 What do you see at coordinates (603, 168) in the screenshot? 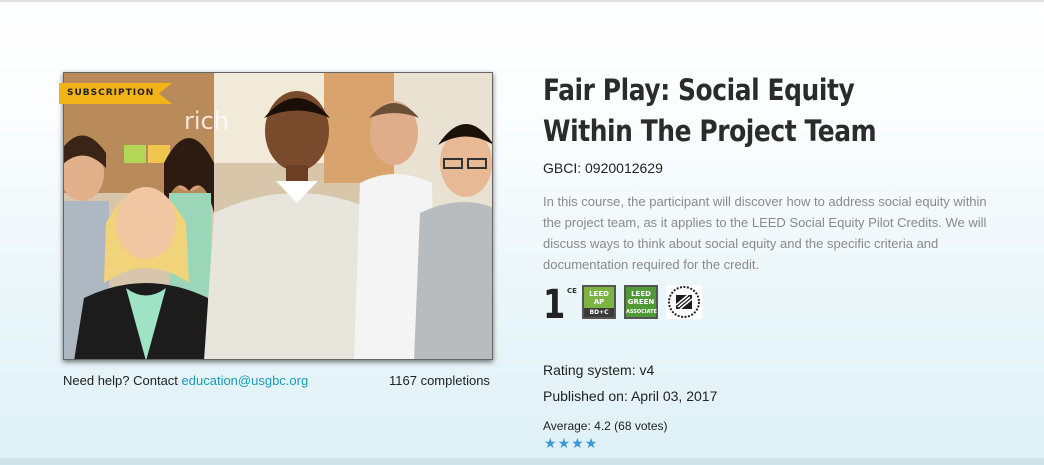
I see `gbci-number: GBCI: 0920012629` at bounding box center [603, 168].